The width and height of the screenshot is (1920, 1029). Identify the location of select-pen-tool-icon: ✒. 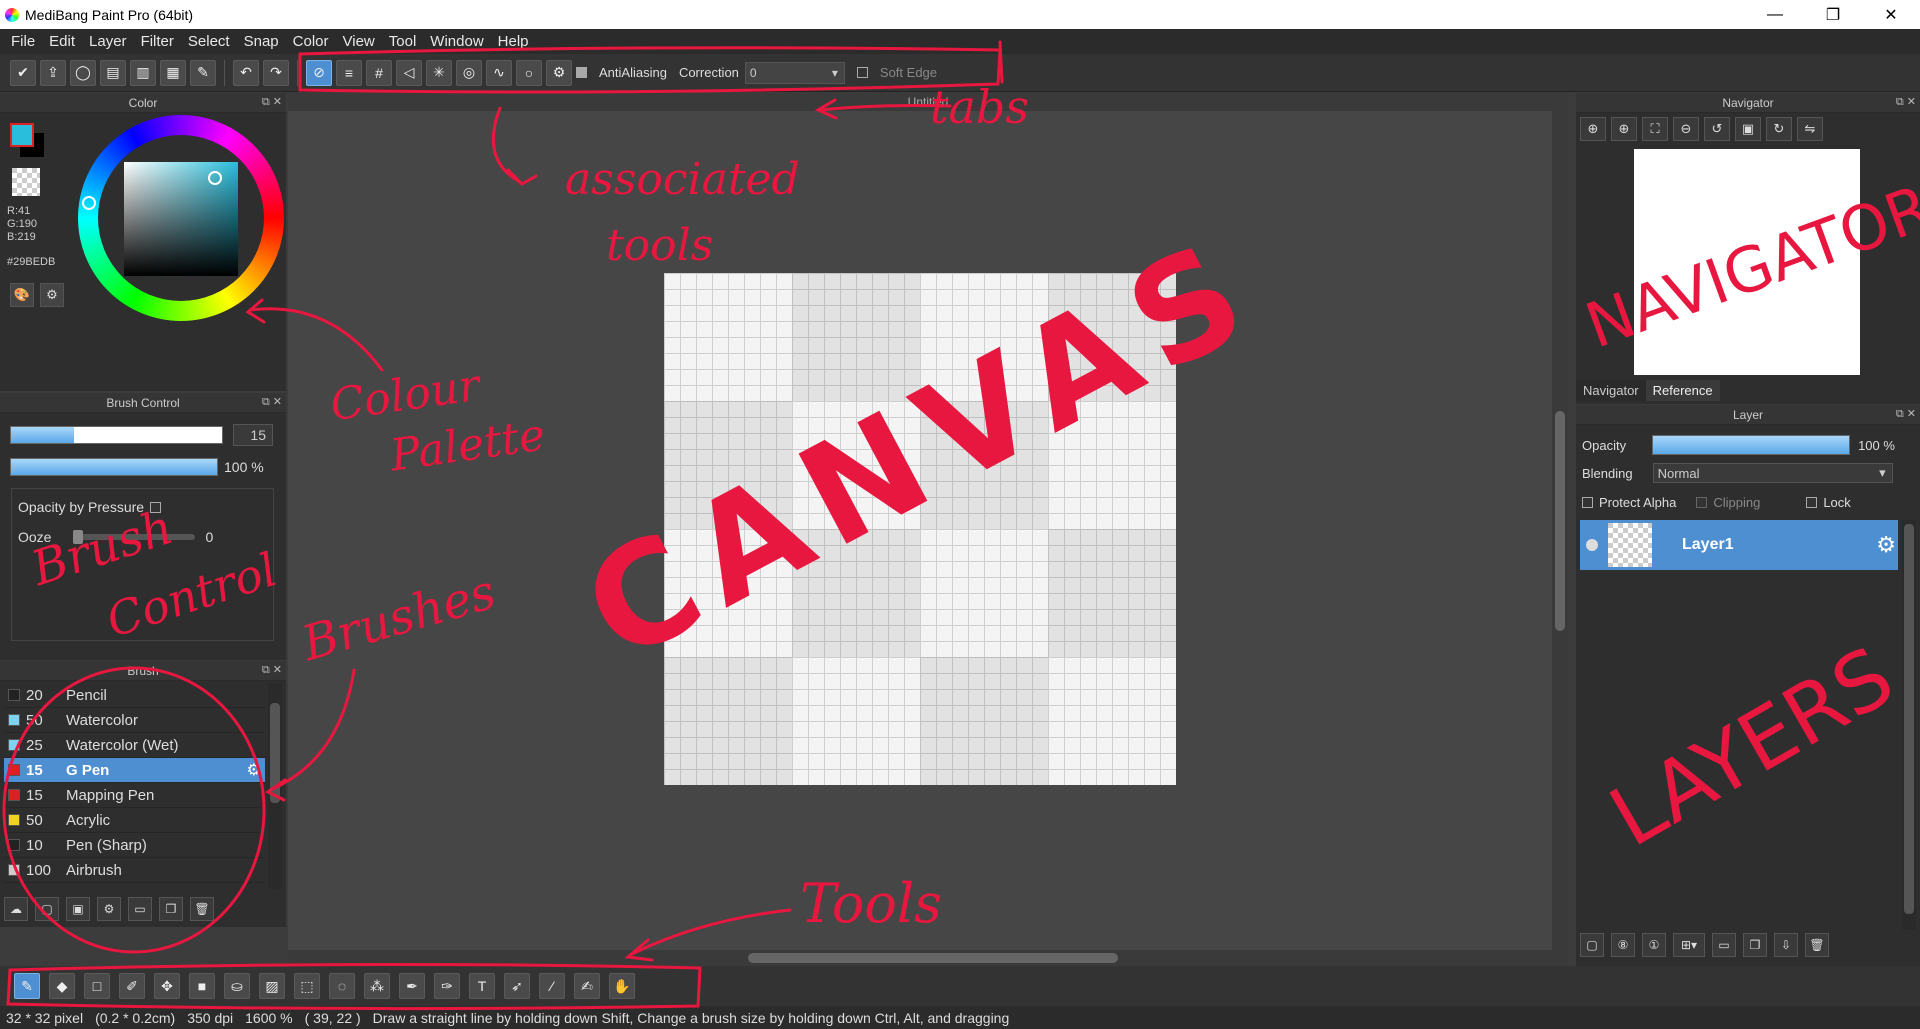
(412, 986).